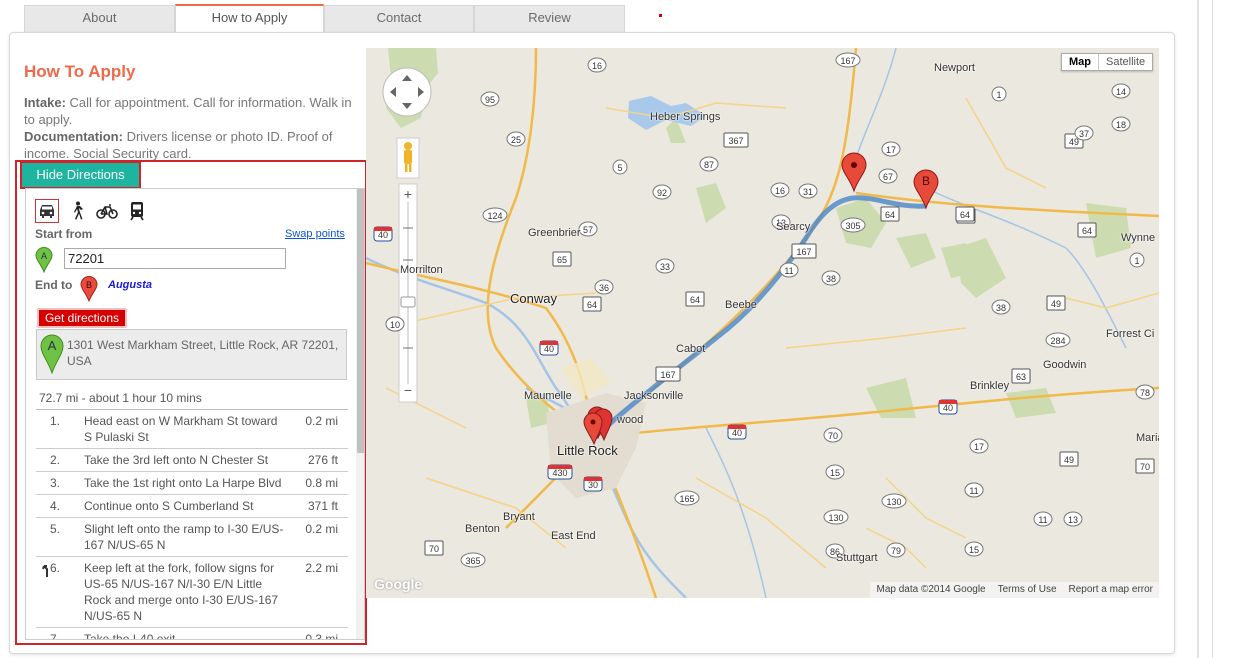  Describe the element at coordinates (896, 550) in the screenshot. I see `route-shield: 79` at that location.